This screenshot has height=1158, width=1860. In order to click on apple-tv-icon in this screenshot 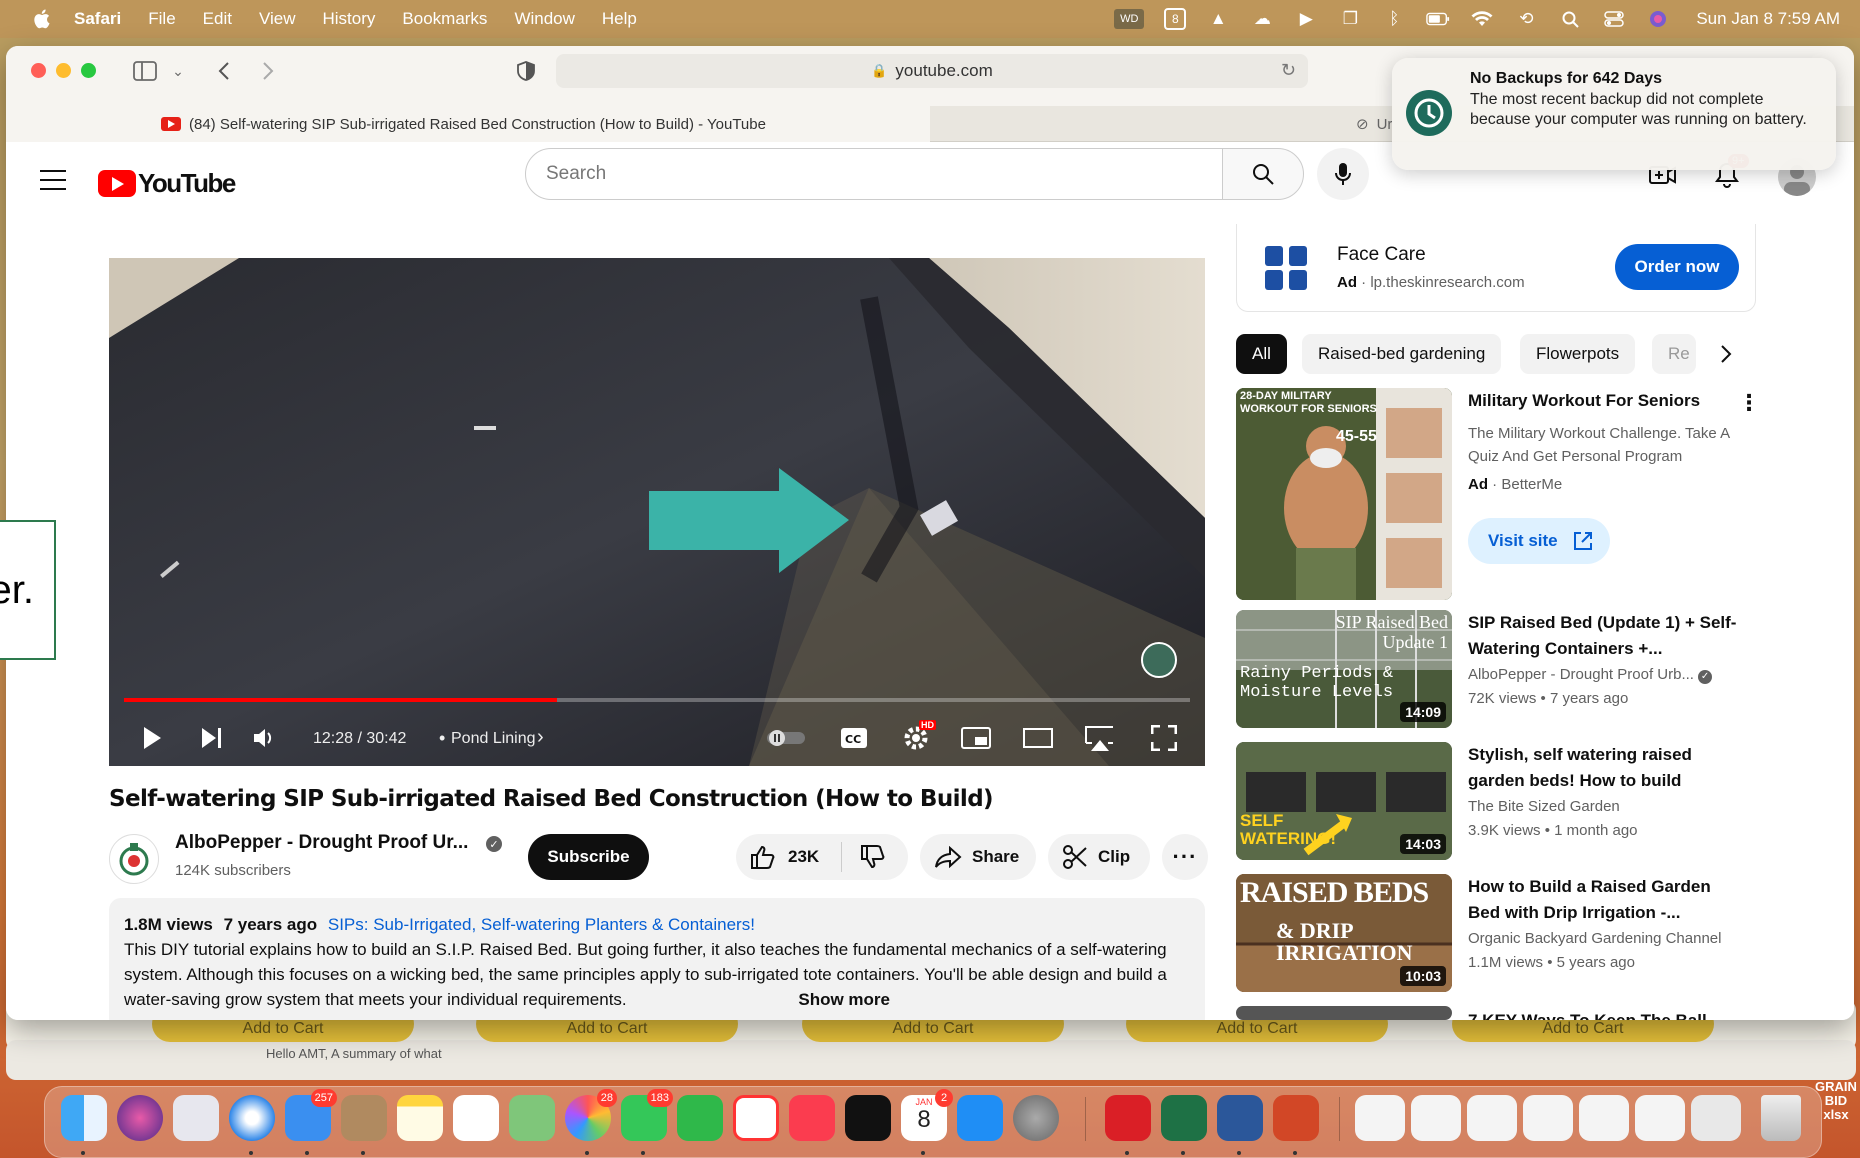, I will do `click(868, 1118)`.